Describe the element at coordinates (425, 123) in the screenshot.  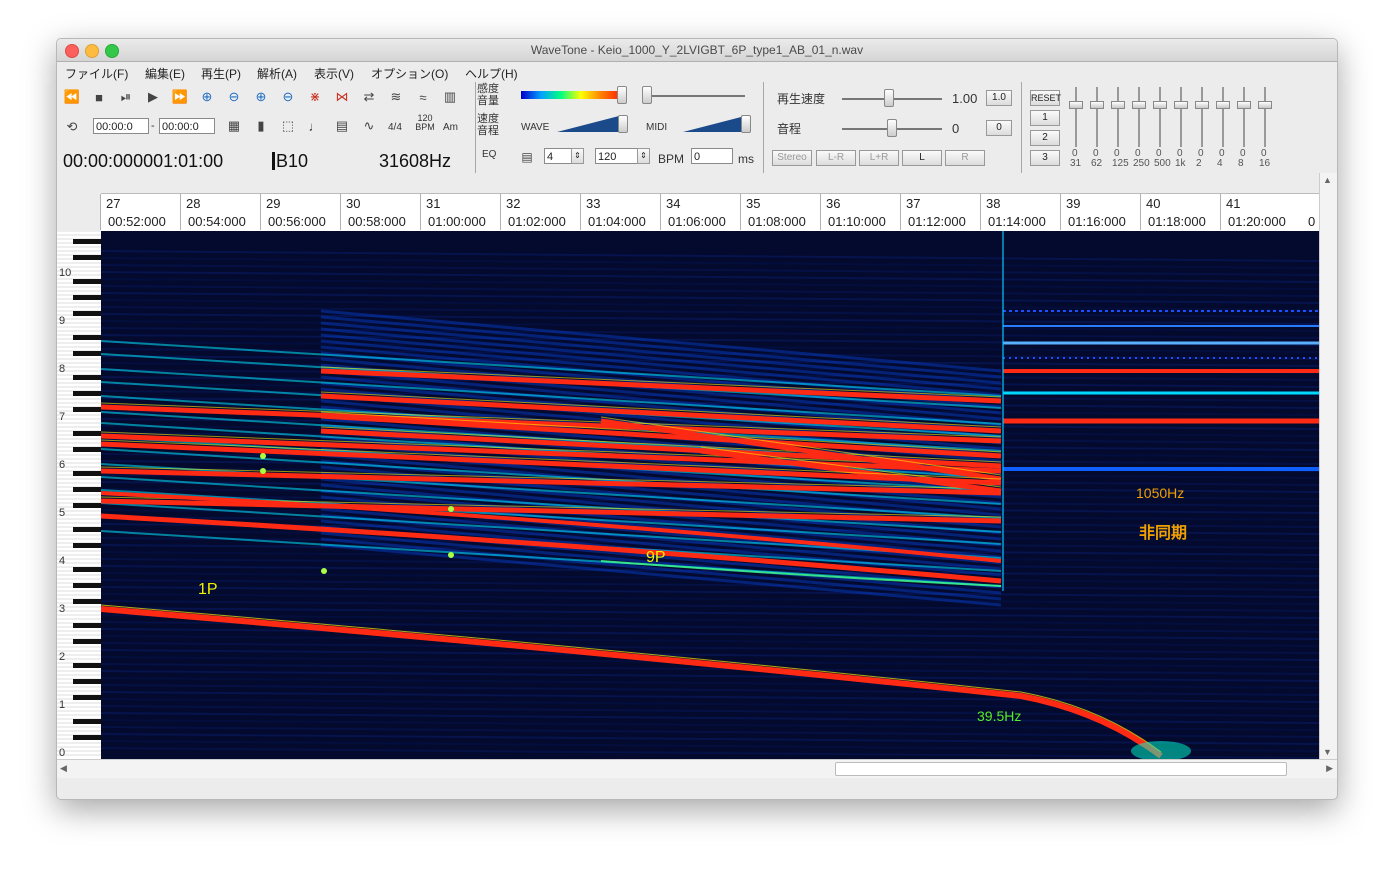
I see `bpm-icon: 120 BPM` at that location.